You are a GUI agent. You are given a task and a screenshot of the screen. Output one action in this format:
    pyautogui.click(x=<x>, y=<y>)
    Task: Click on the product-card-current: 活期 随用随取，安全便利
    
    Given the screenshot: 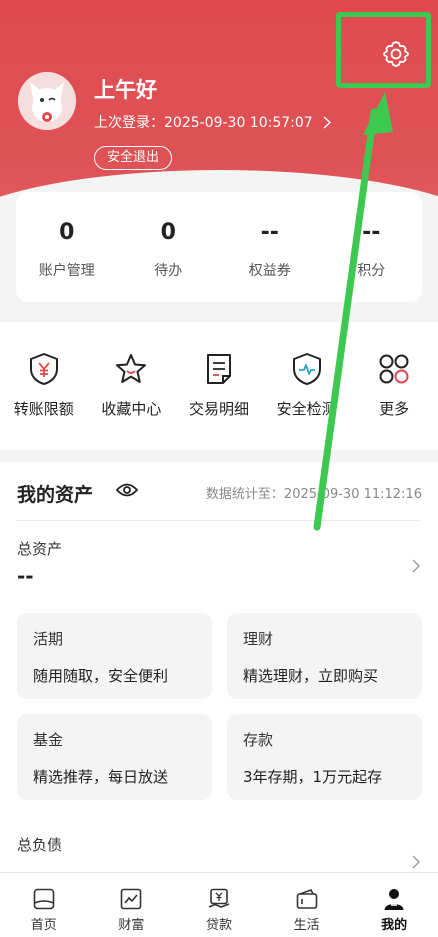 What is the action you would take?
    pyautogui.click(x=114, y=656)
    